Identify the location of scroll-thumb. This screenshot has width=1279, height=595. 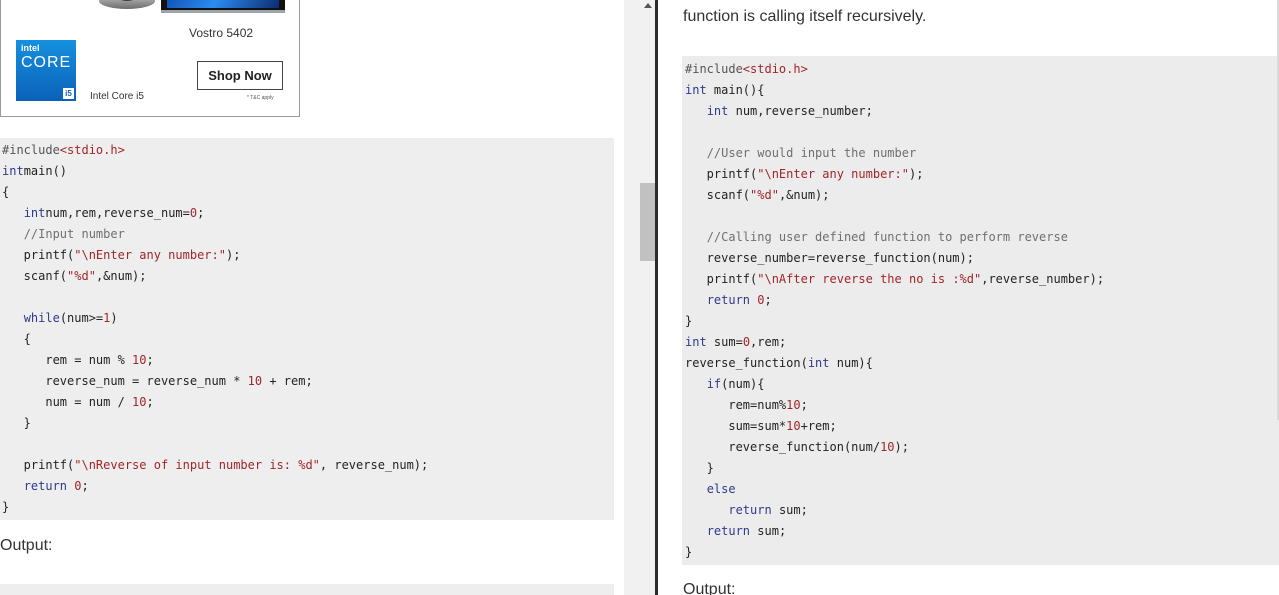
(647, 222).